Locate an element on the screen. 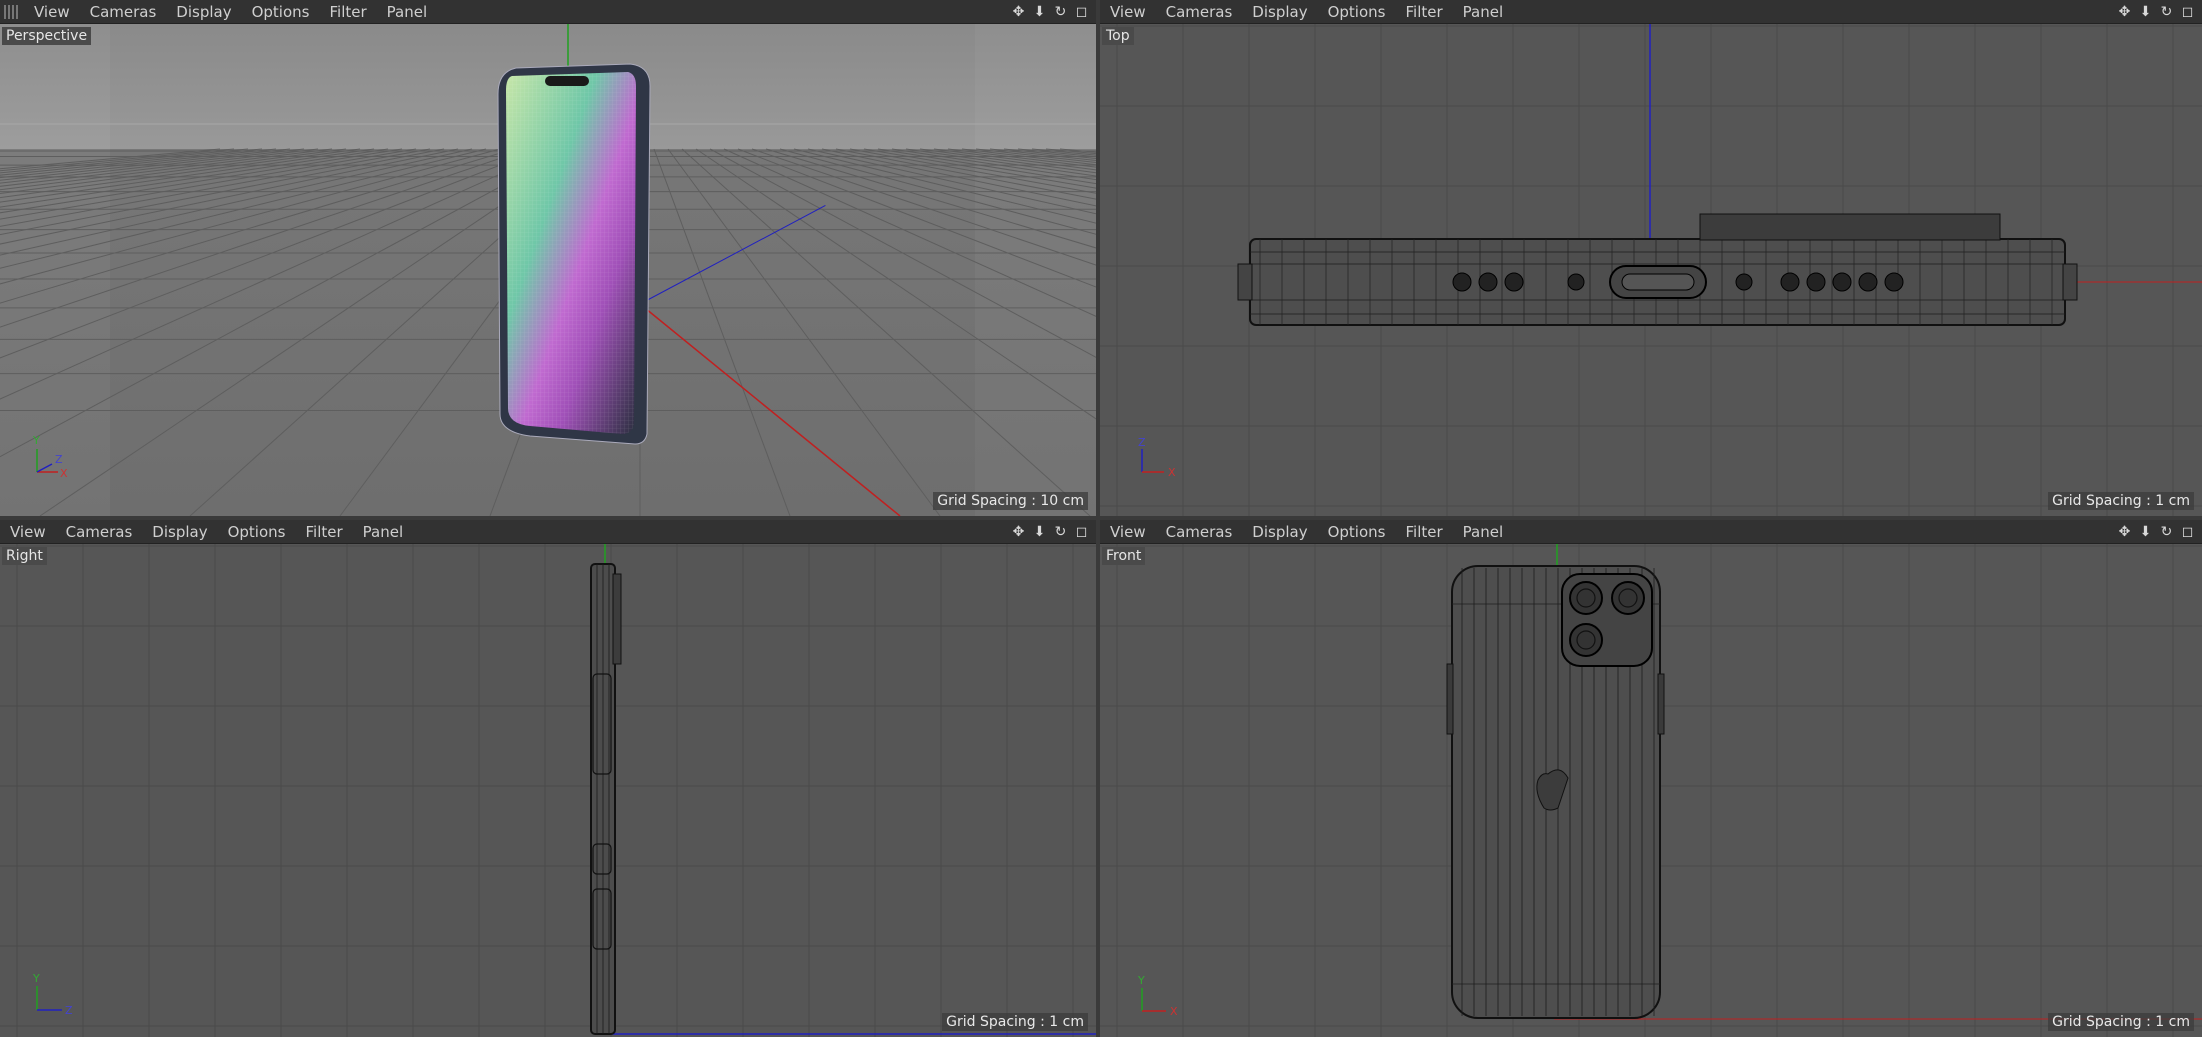 The width and height of the screenshot is (2202, 1037). viewport-label: Top is located at coordinates (1118, 36).